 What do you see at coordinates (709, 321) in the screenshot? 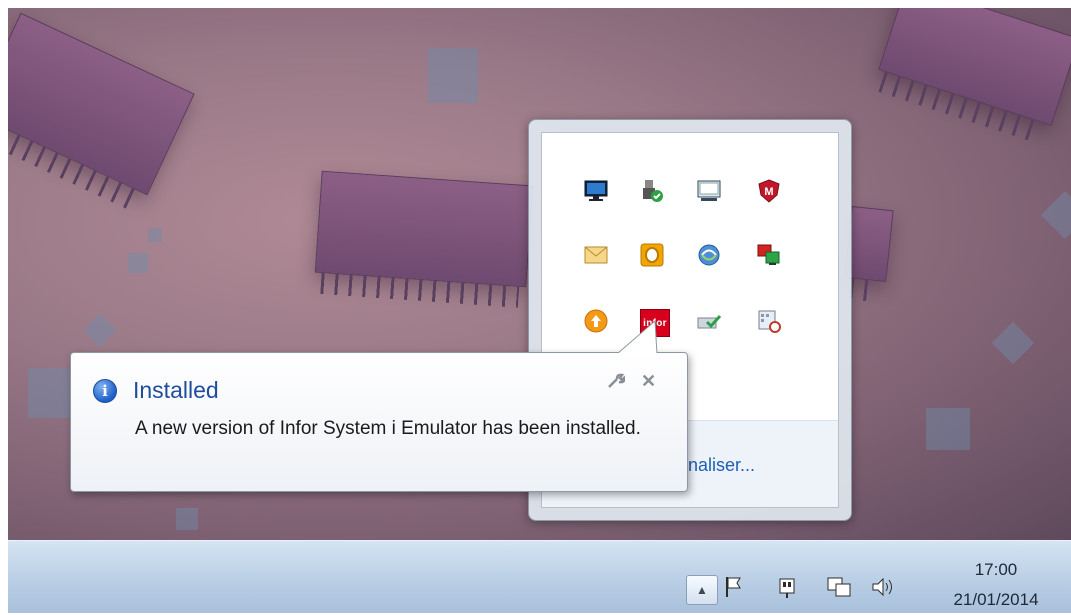
I see `check-device-icon` at bounding box center [709, 321].